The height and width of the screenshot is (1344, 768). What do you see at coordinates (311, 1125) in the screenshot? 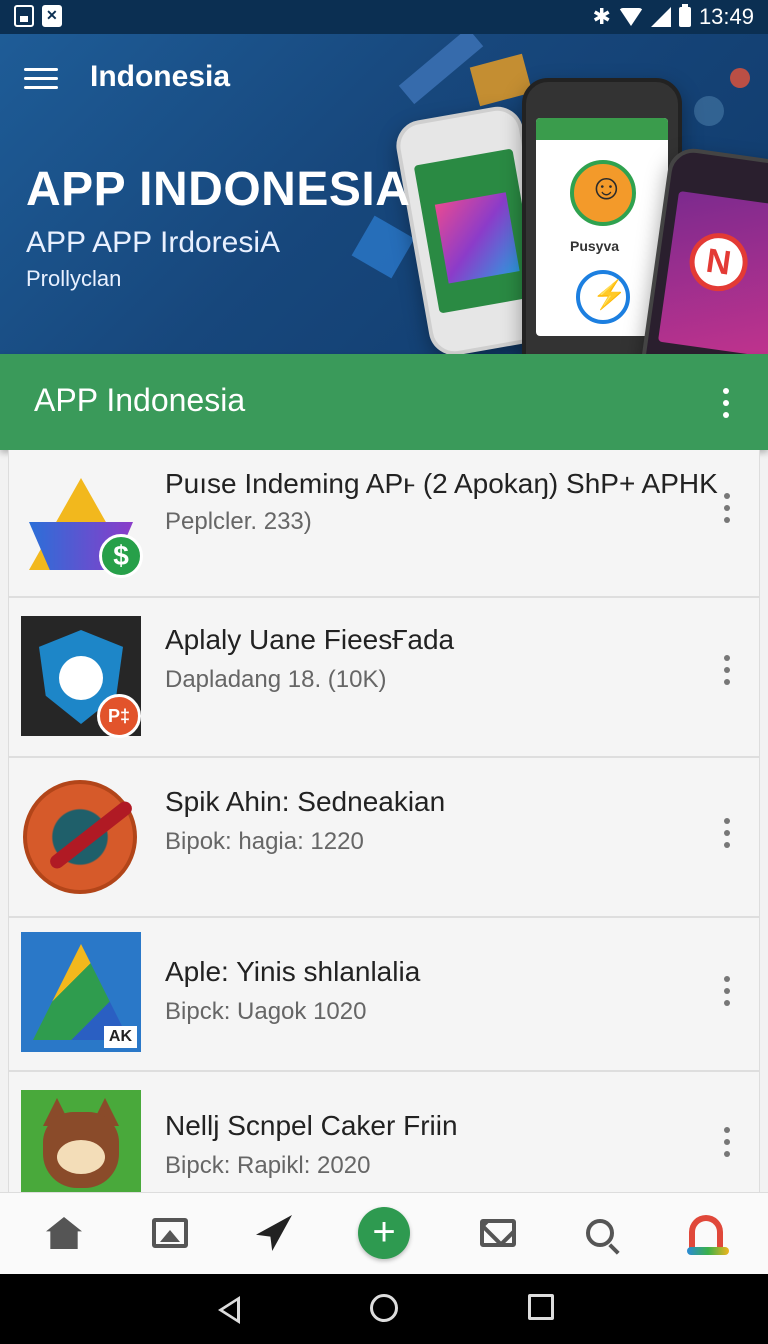
I see `list-item-title: Nellj Scnpel Caker Friin` at bounding box center [311, 1125].